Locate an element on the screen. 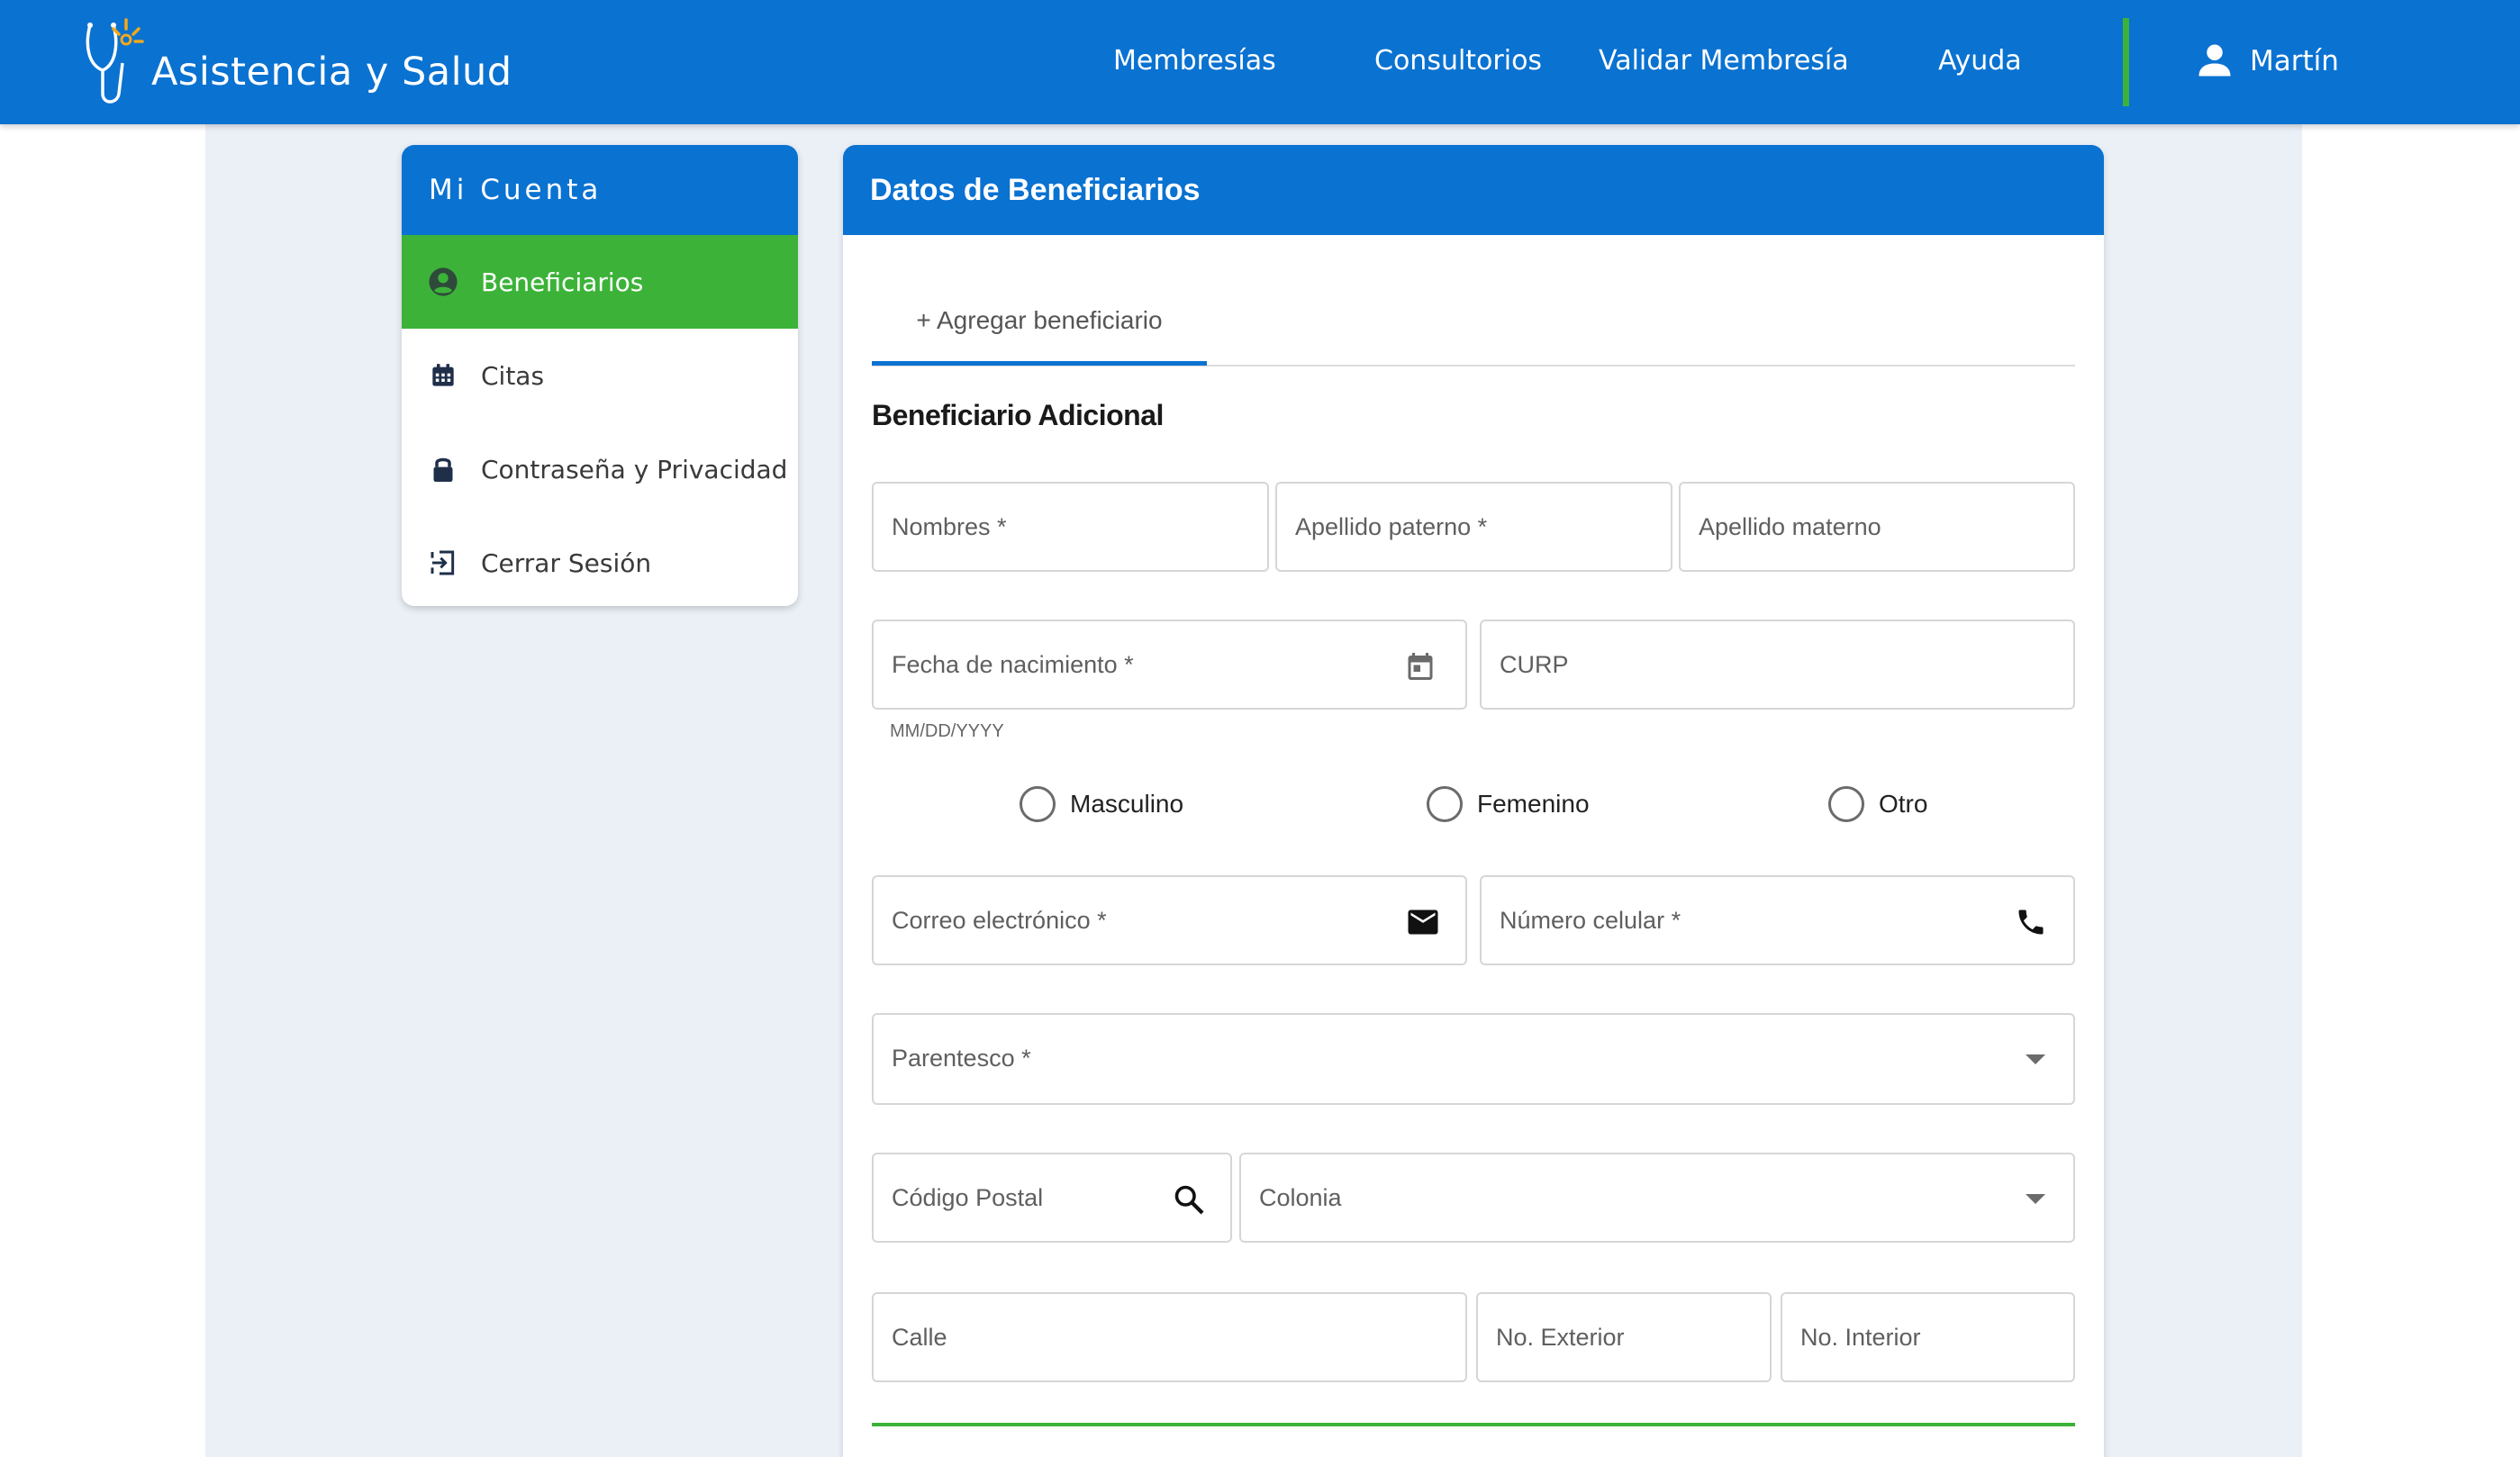 Image resolution: width=2520 pixels, height=1457 pixels. radio-femenino: Femenino is located at coordinates (1508, 804).